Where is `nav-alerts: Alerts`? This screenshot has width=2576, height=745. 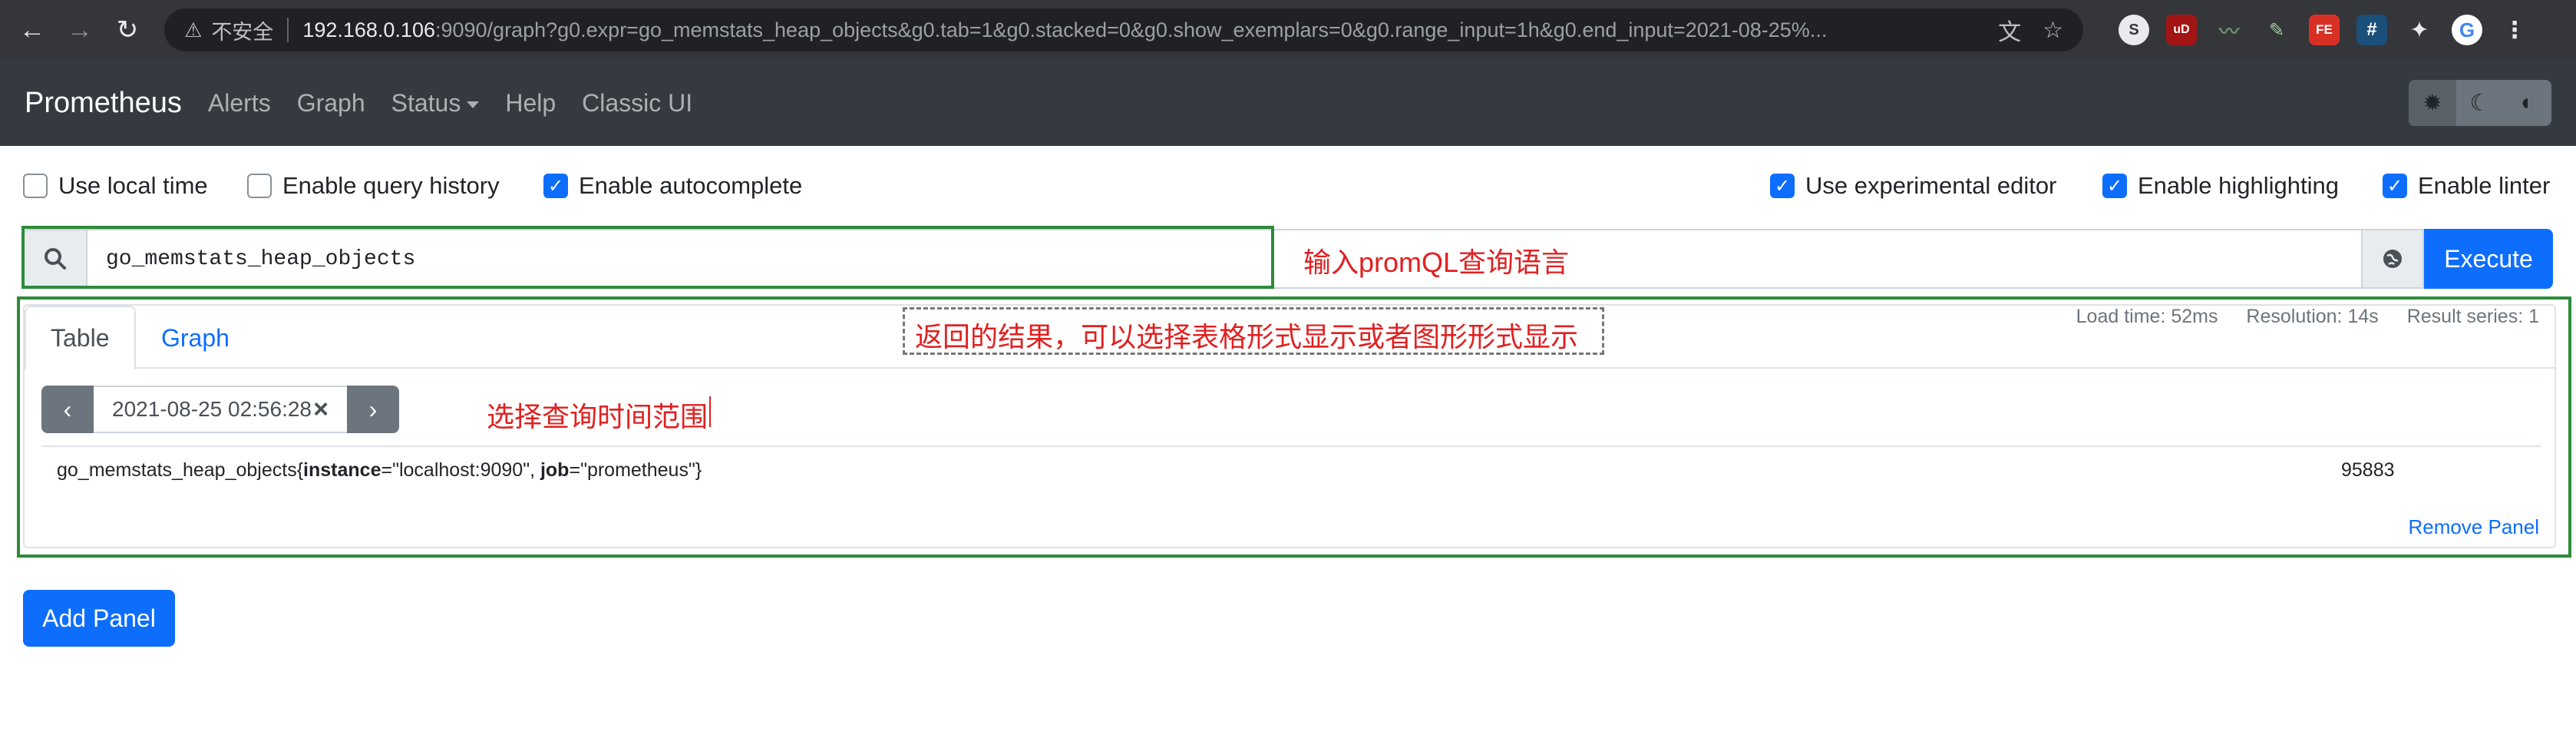
nav-alerts: Alerts is located at coordinates (239, 103).